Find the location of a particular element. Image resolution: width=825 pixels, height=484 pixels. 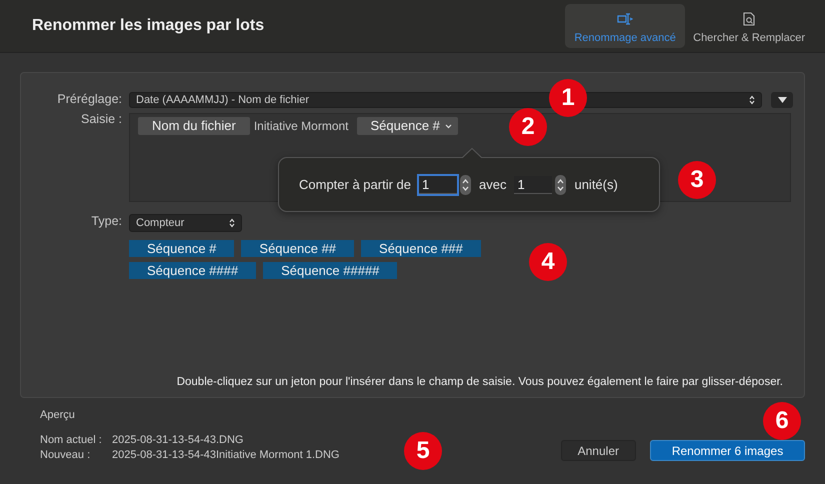

field-label: Saisie : is located at coordinates (101, 119).